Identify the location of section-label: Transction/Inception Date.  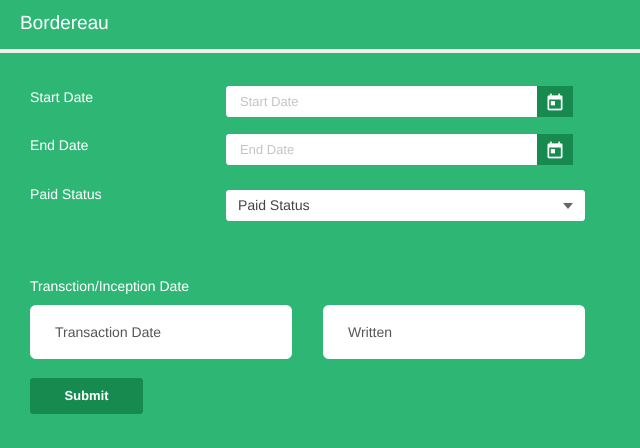
(110, 286).